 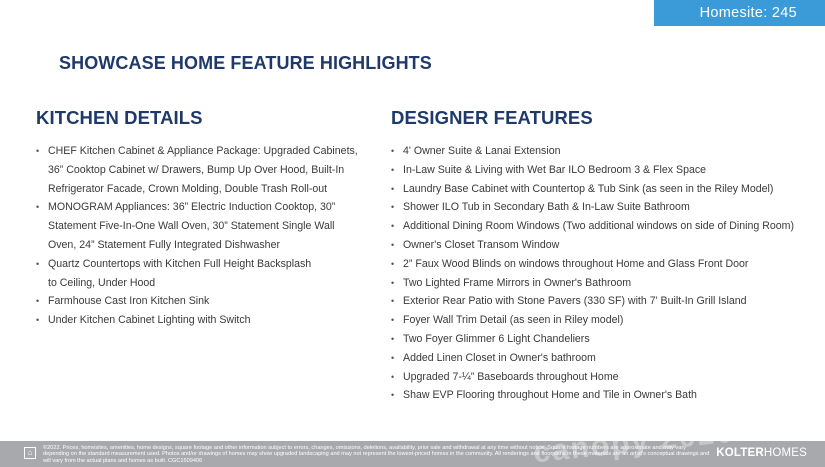 I want to click on designer-features-heading: DESIGNER FEATURES, so click(x=492, y=117).